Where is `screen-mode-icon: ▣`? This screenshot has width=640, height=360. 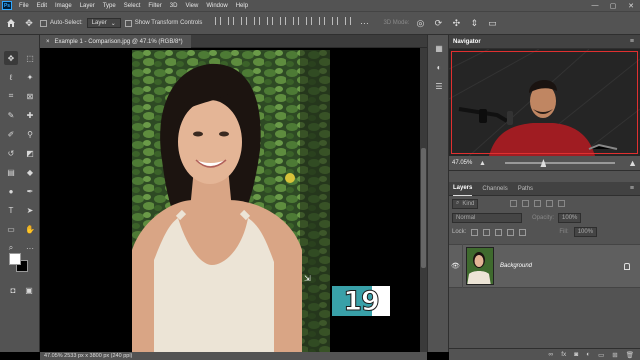 screen-mode-icon: ▣ is located at coordinates (29, 290).